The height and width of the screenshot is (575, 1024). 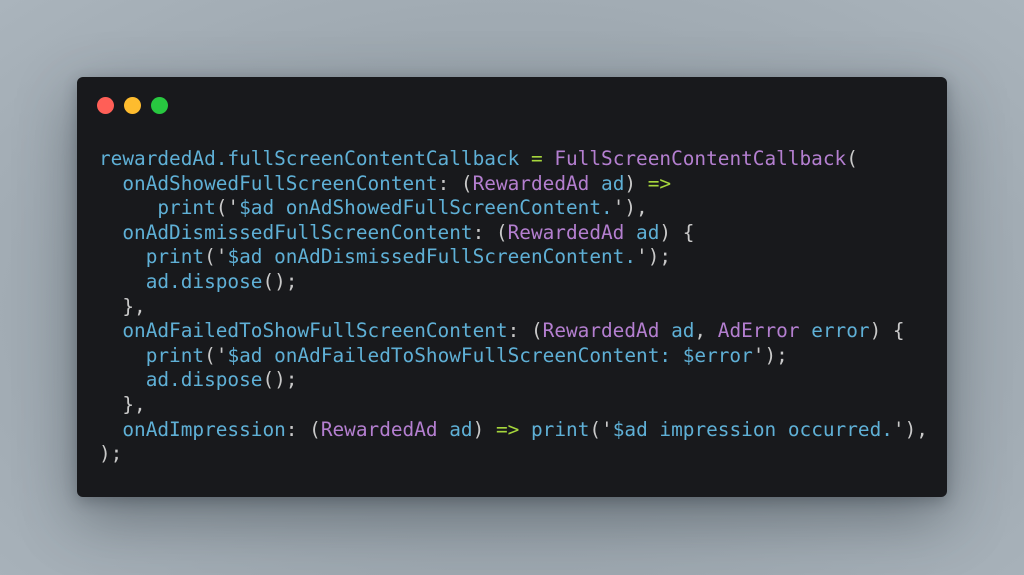 What do you see at coordinates (426, 208) in the screenshot?
I see `code-identifier: $ad onAdShowedFullScreenContent.` at bounding box center [426, 208].